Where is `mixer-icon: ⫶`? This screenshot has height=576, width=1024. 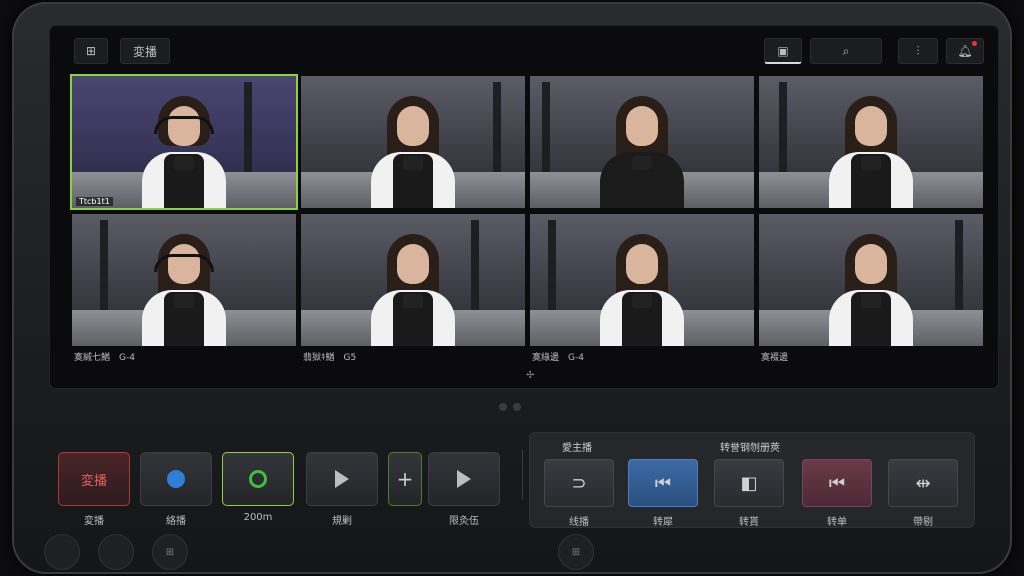 mixer-icon: ⫶ is located at coordinates (918, 50).